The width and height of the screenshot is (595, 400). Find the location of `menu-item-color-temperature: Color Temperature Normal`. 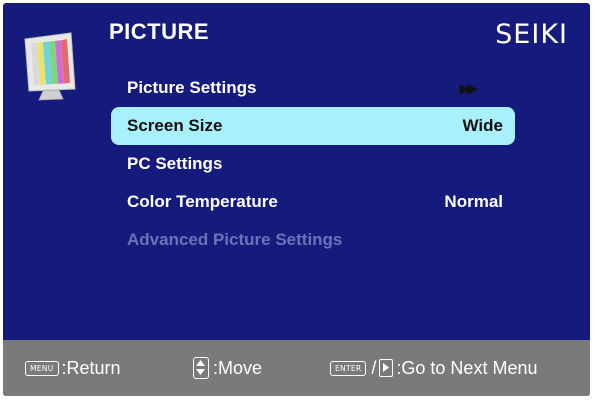

menu-item-color-temperature: Color Temperature Normal is located at coordinates (313, 202).